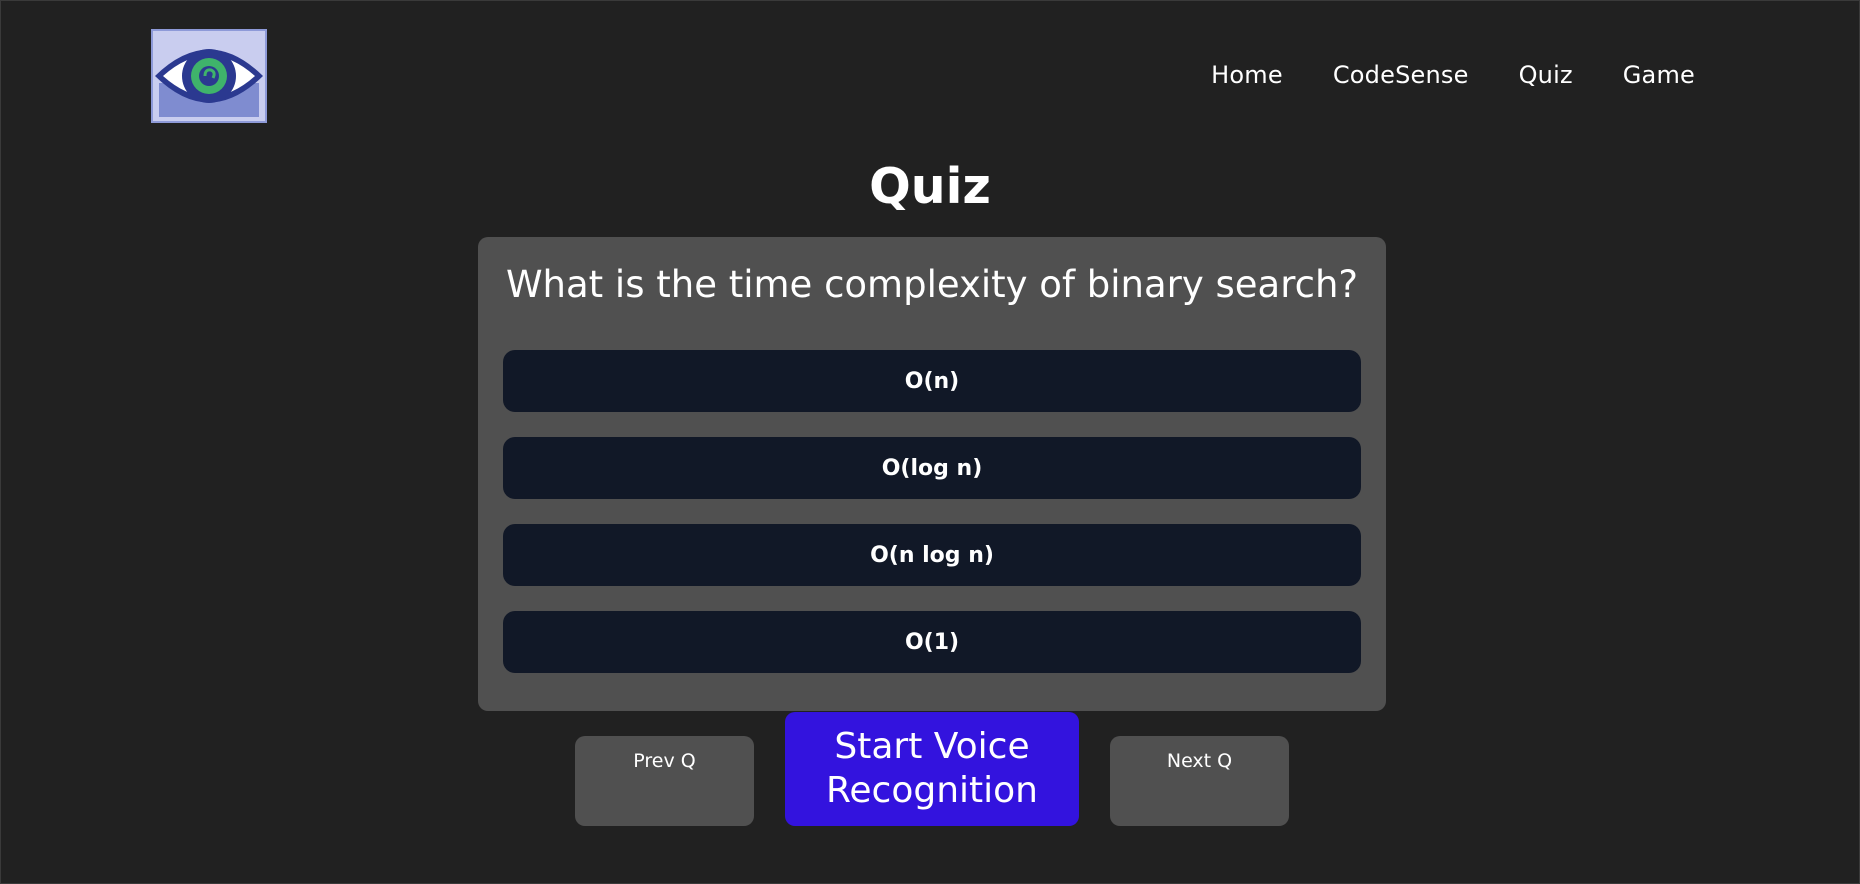 This screenshot has width=1860, height=884. What do you see at coordinates (932, 769) in the screenshot?
I see `start-voice-recognition-button: Start Voice Recognition` at bounding box center [932, 769].